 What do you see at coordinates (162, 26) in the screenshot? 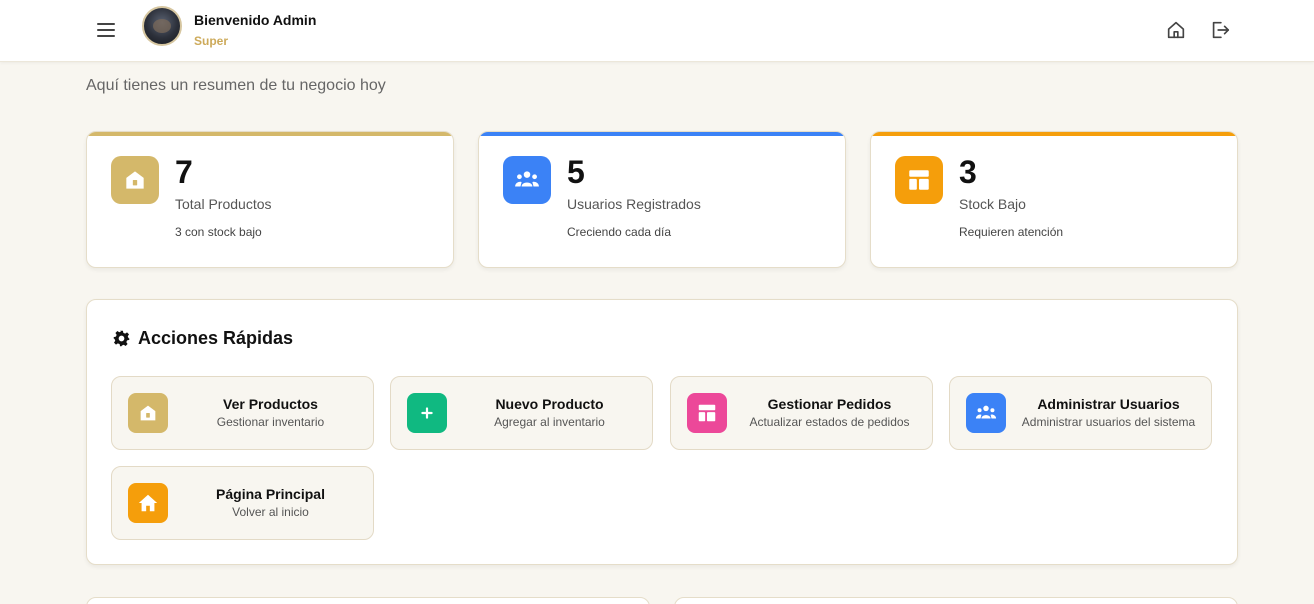
I see `avatar` at bounding box center [162, 26].